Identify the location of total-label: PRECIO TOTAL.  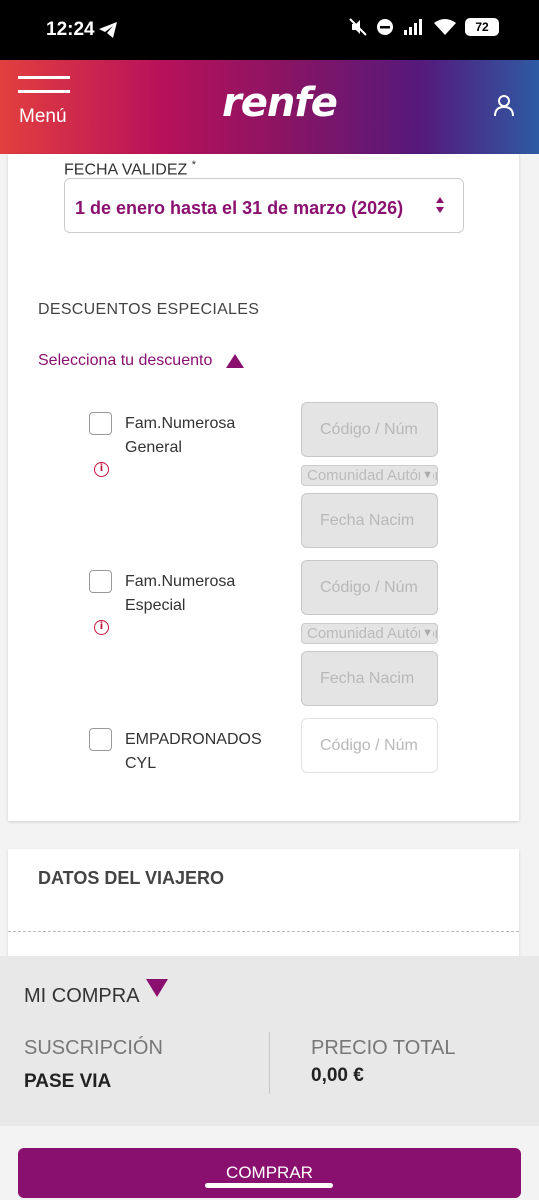
(383, 1048).